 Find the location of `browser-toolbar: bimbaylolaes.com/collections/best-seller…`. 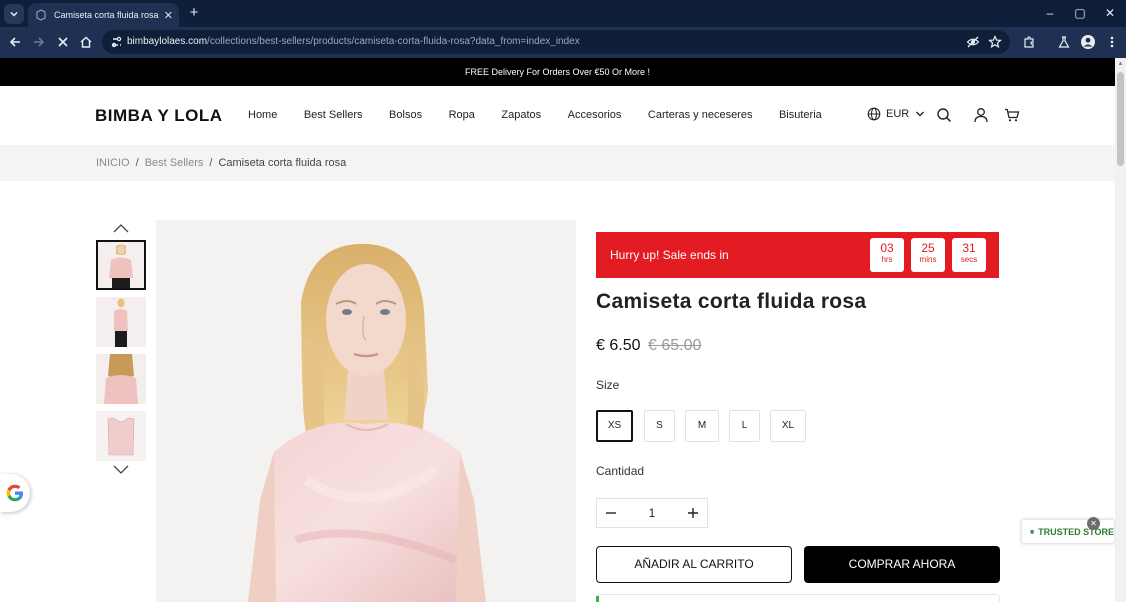

browser-toolbar: bimbaylolaes.com/collections/best-seller… is located at coordinates (563, 42).